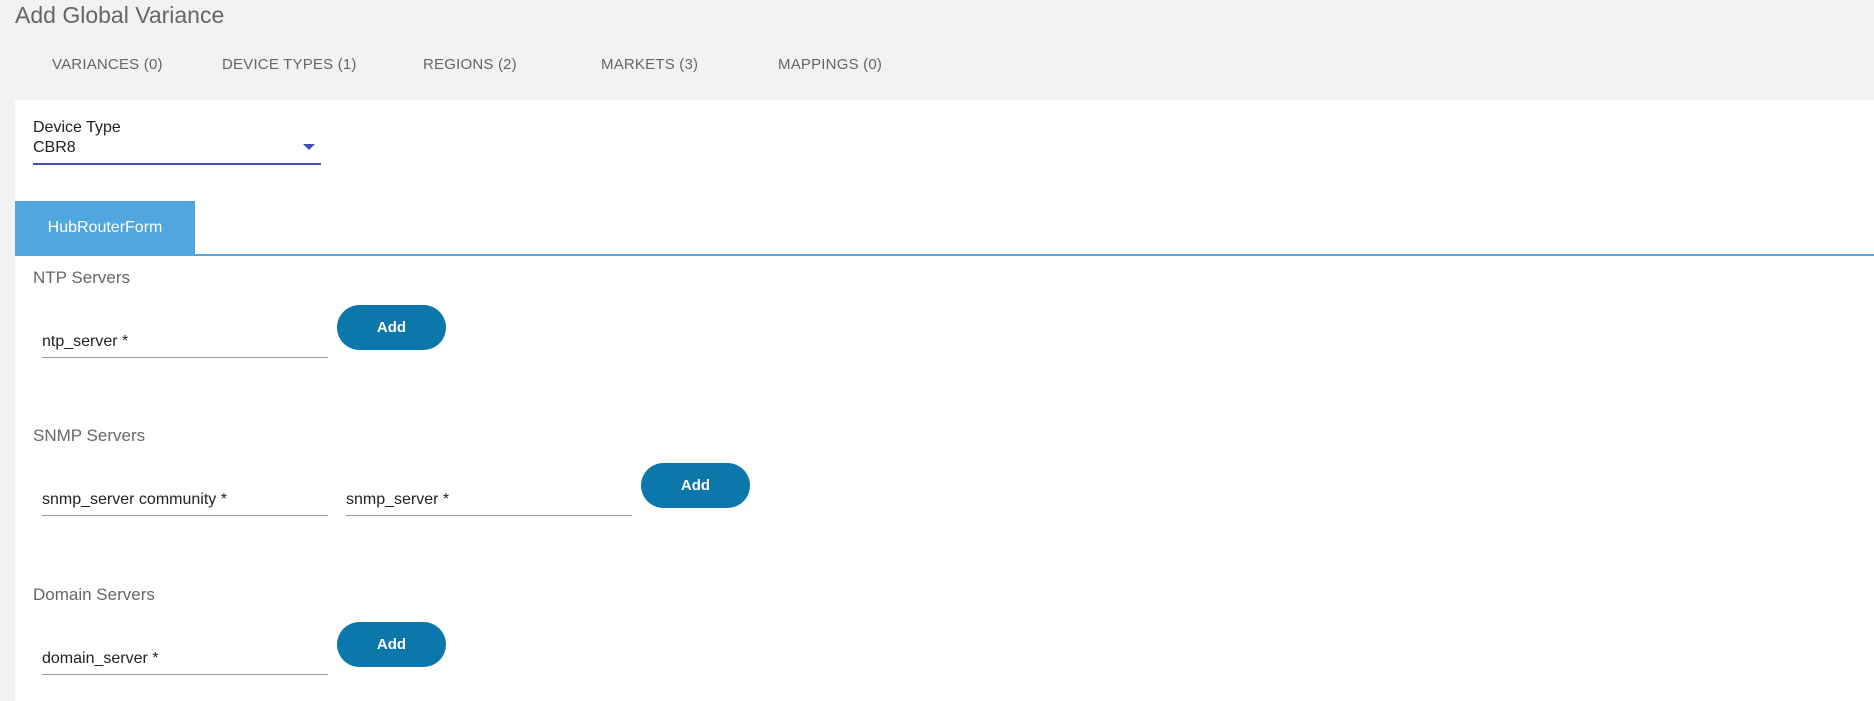 Image resolution: width=1874 pixels, height=701 pixels. I want to click on tab-hub-router-form: HubRouterForm, so click(105, 228).